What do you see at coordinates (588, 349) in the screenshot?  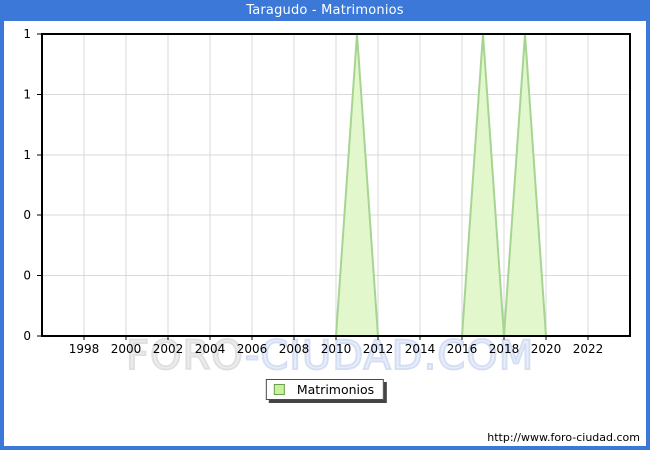 I see `x-tick-label: 2022` at bounding box center [588, 349].